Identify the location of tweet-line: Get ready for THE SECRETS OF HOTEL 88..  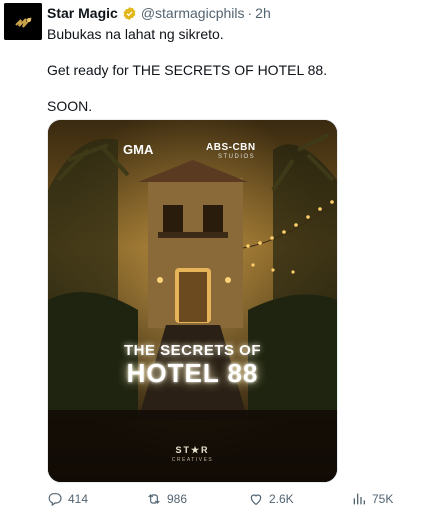
(187, 70).